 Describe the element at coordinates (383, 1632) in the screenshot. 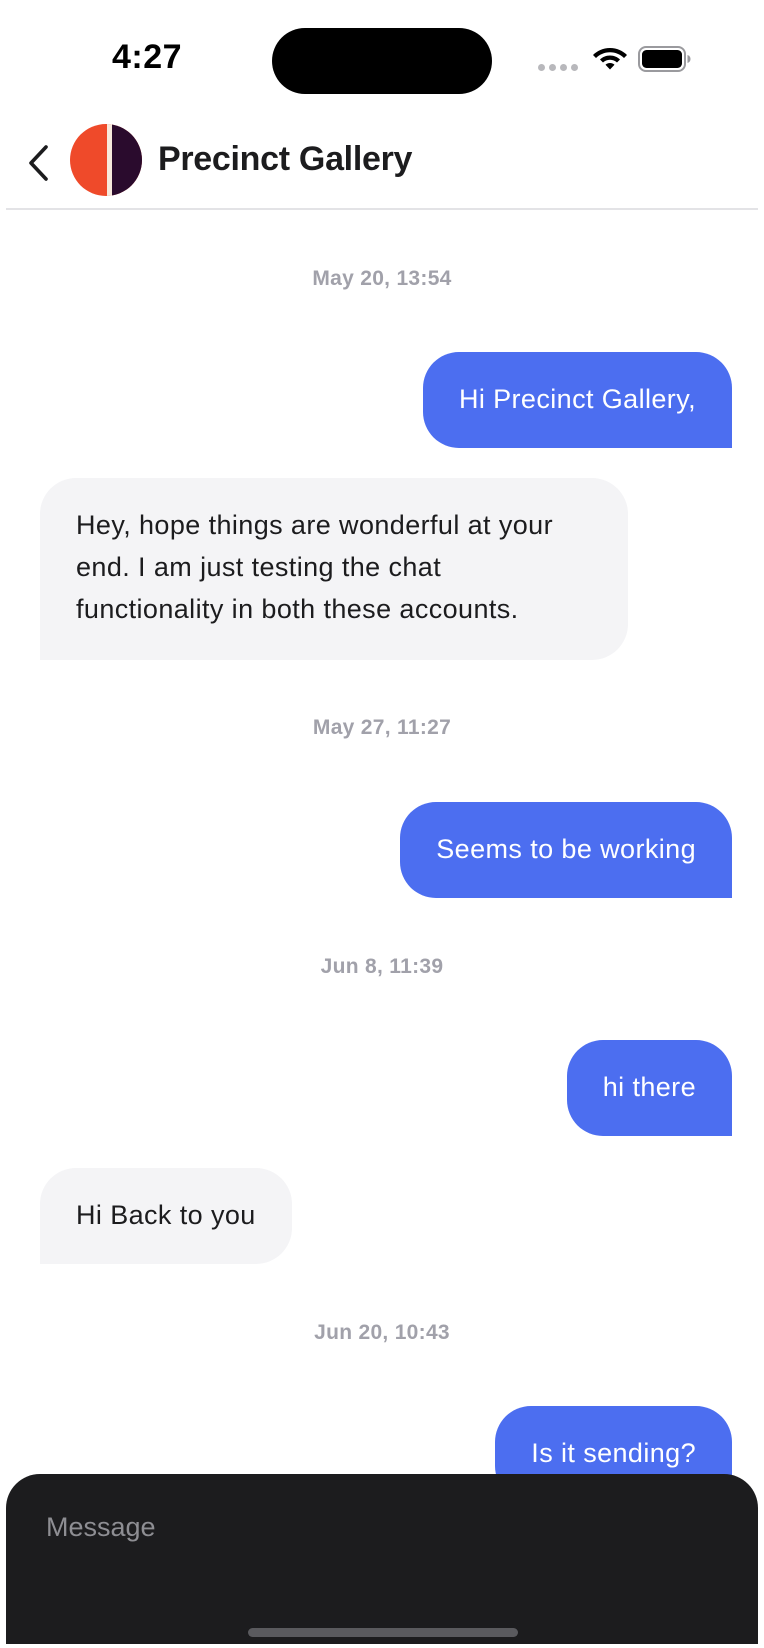

I see `home-indicator` at that location.